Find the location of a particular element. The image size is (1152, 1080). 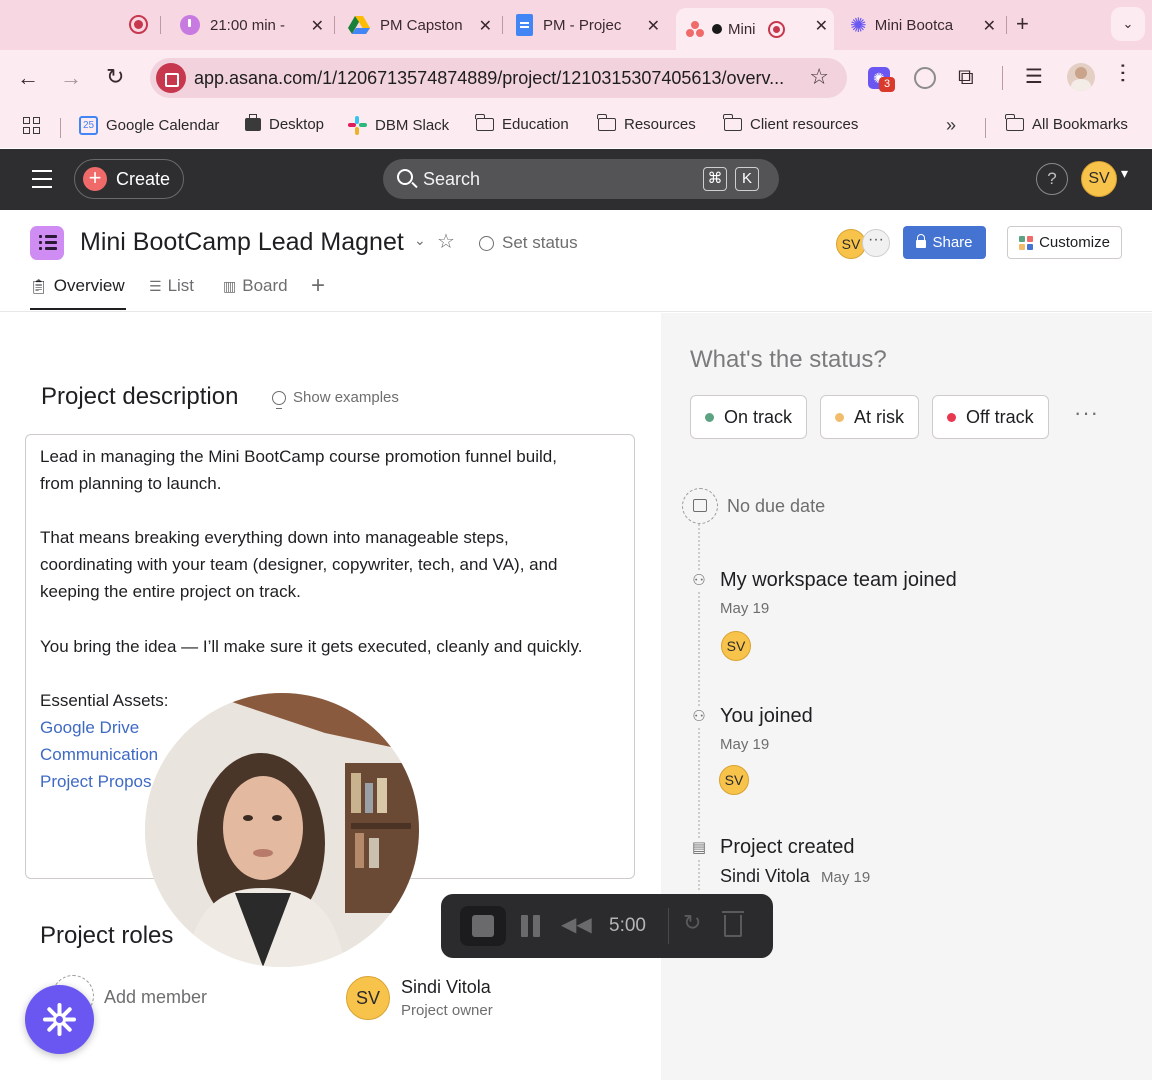

extension-icon: ✺ 3 is located at coordinates (881, 79).